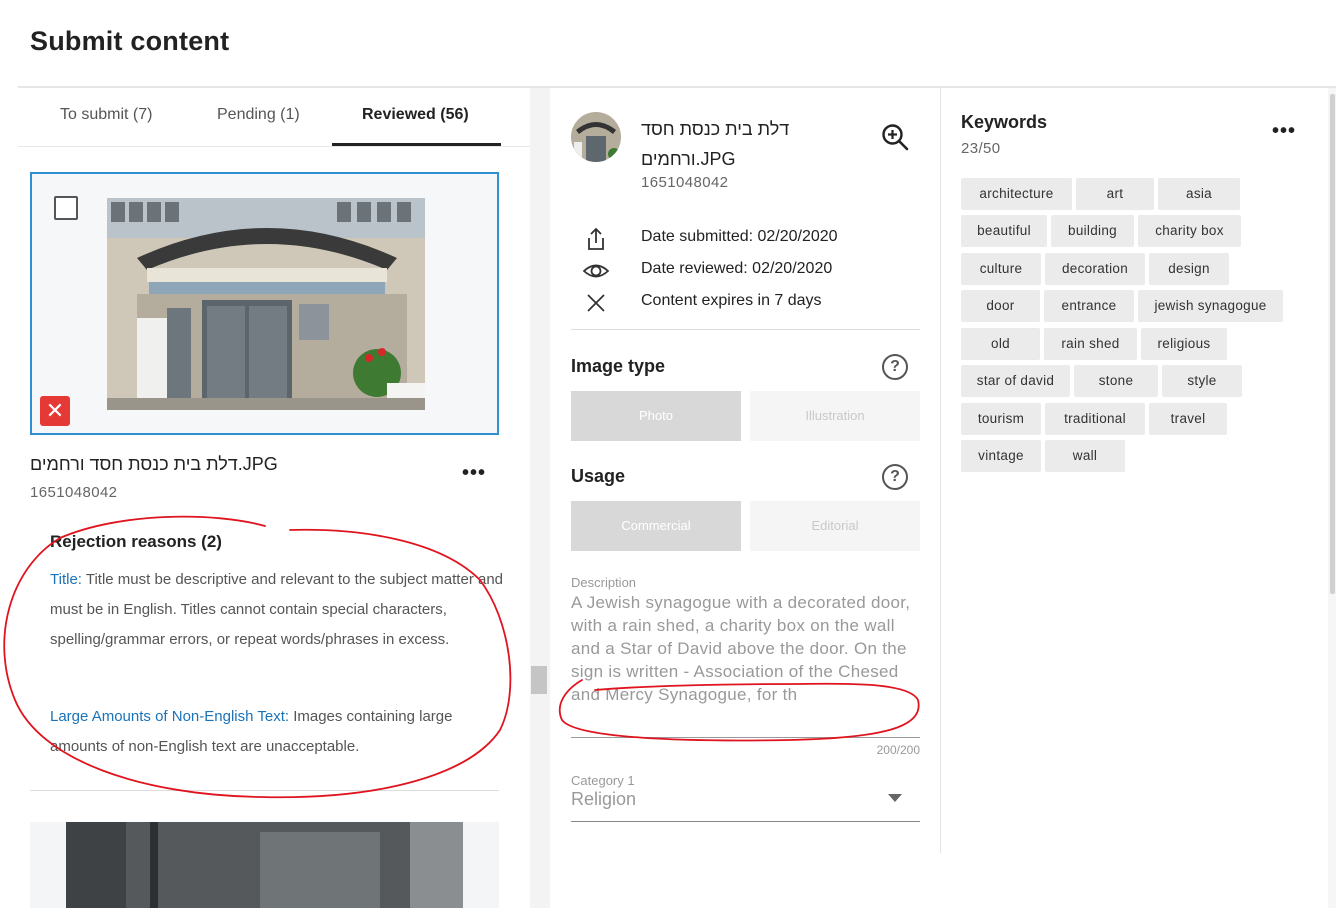  I want to click on keyword-chip: charity box, so click(1189, 231).